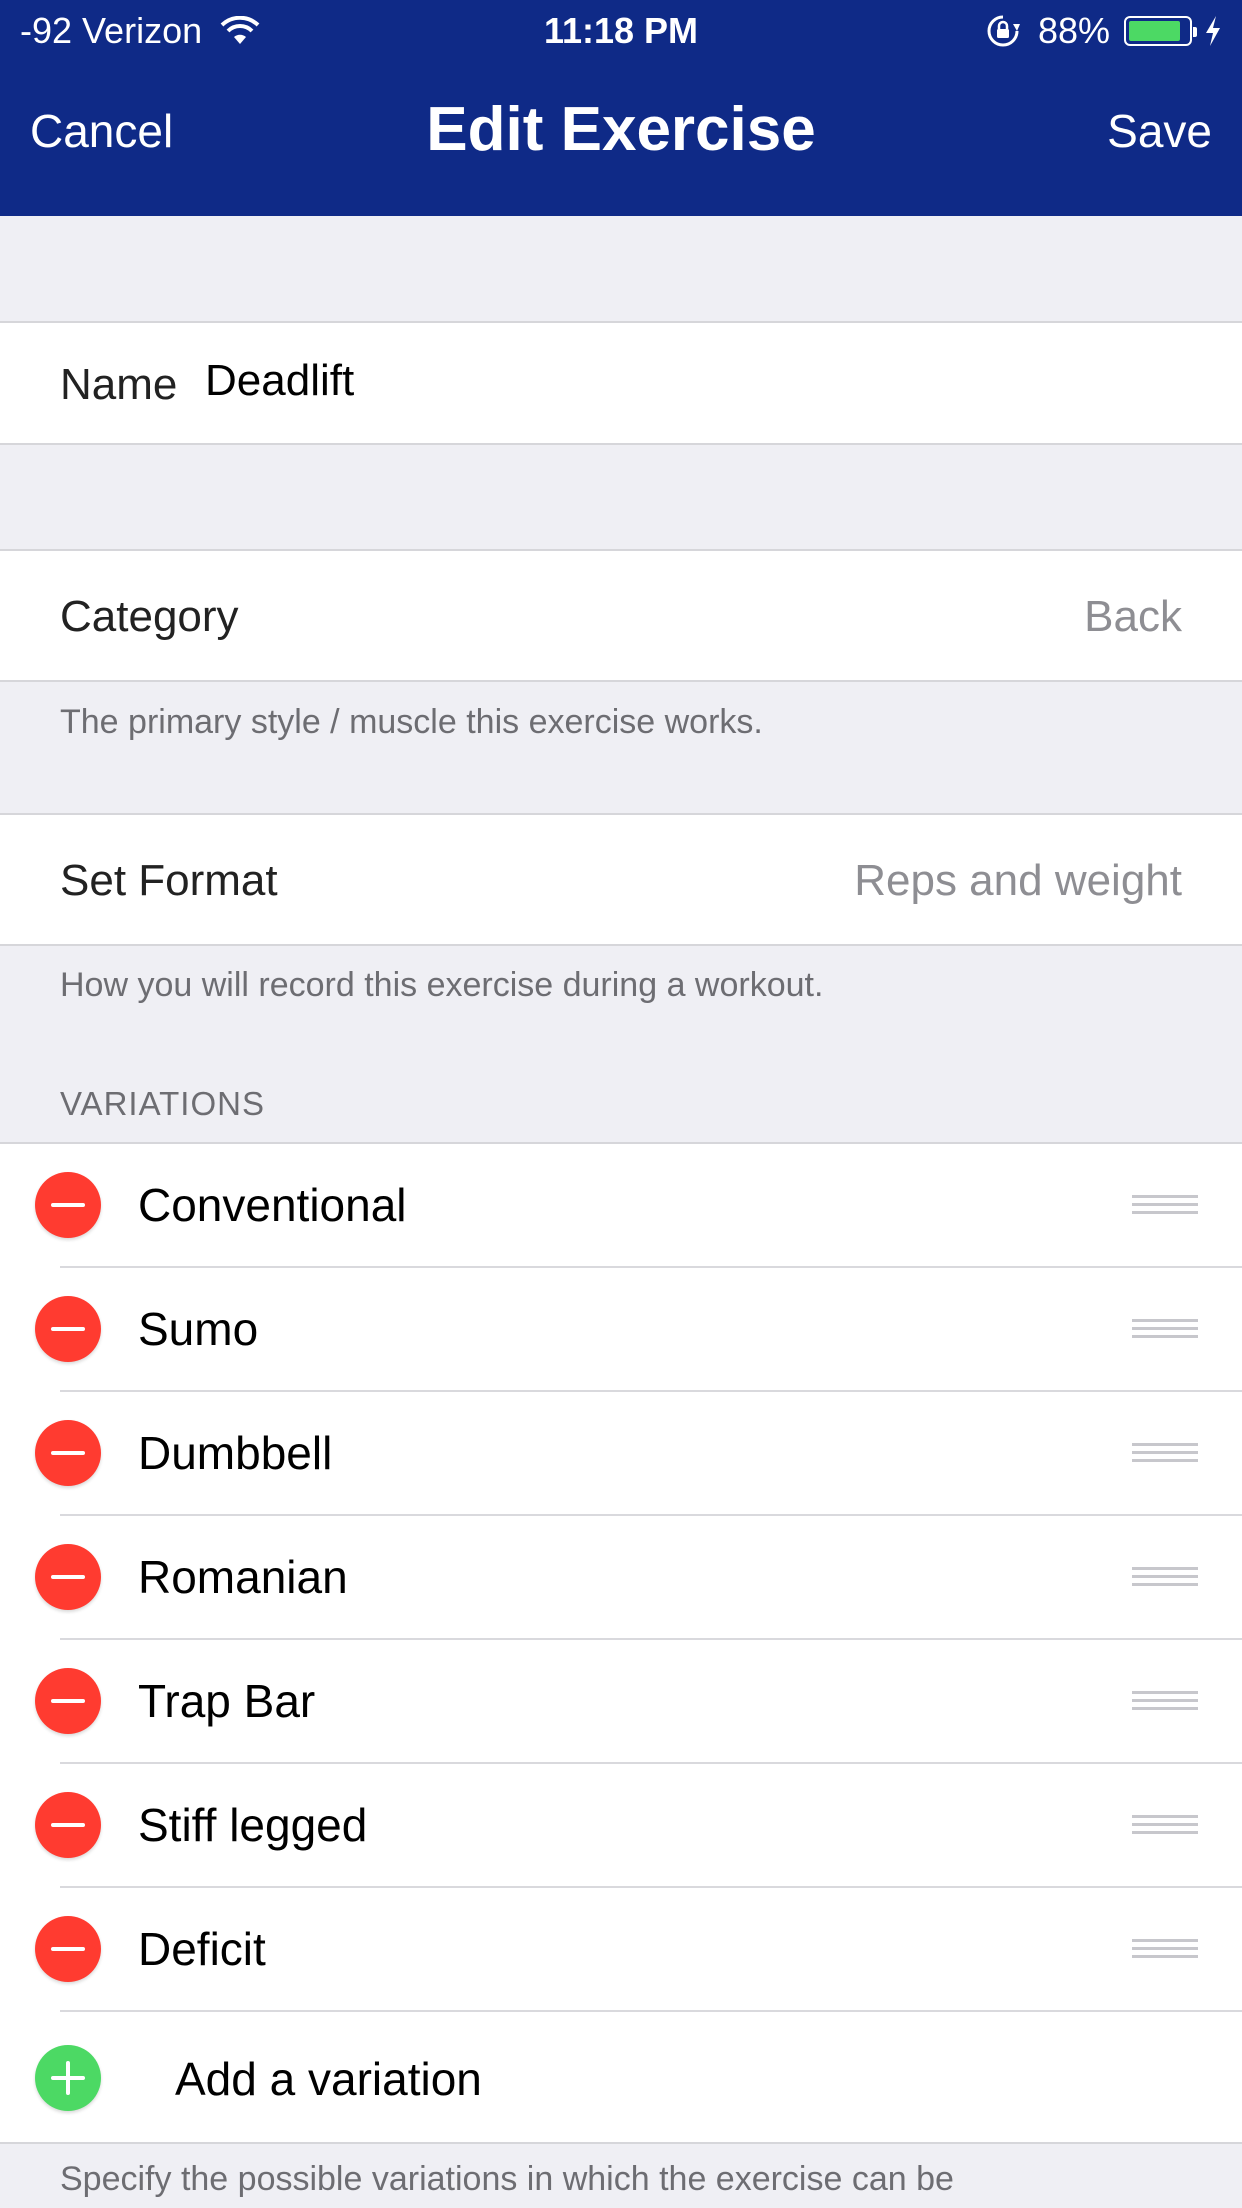 Image resolution: width=1242 pixels, height=2208 pixels. Describe the element at coordinates (328, 2079) in the screenshot. I see `add-variation-label: Add a variation` at that location.